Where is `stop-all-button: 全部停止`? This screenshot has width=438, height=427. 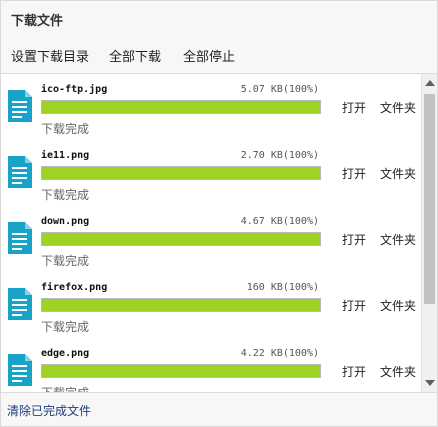
stop-all-button: 全部停止 is located at coordinates (209, 55).